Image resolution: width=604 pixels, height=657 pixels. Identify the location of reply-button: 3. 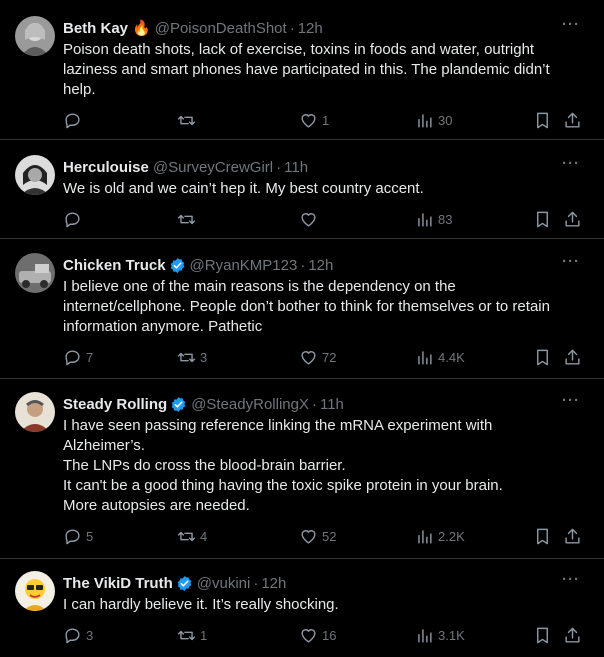
(78, 635).